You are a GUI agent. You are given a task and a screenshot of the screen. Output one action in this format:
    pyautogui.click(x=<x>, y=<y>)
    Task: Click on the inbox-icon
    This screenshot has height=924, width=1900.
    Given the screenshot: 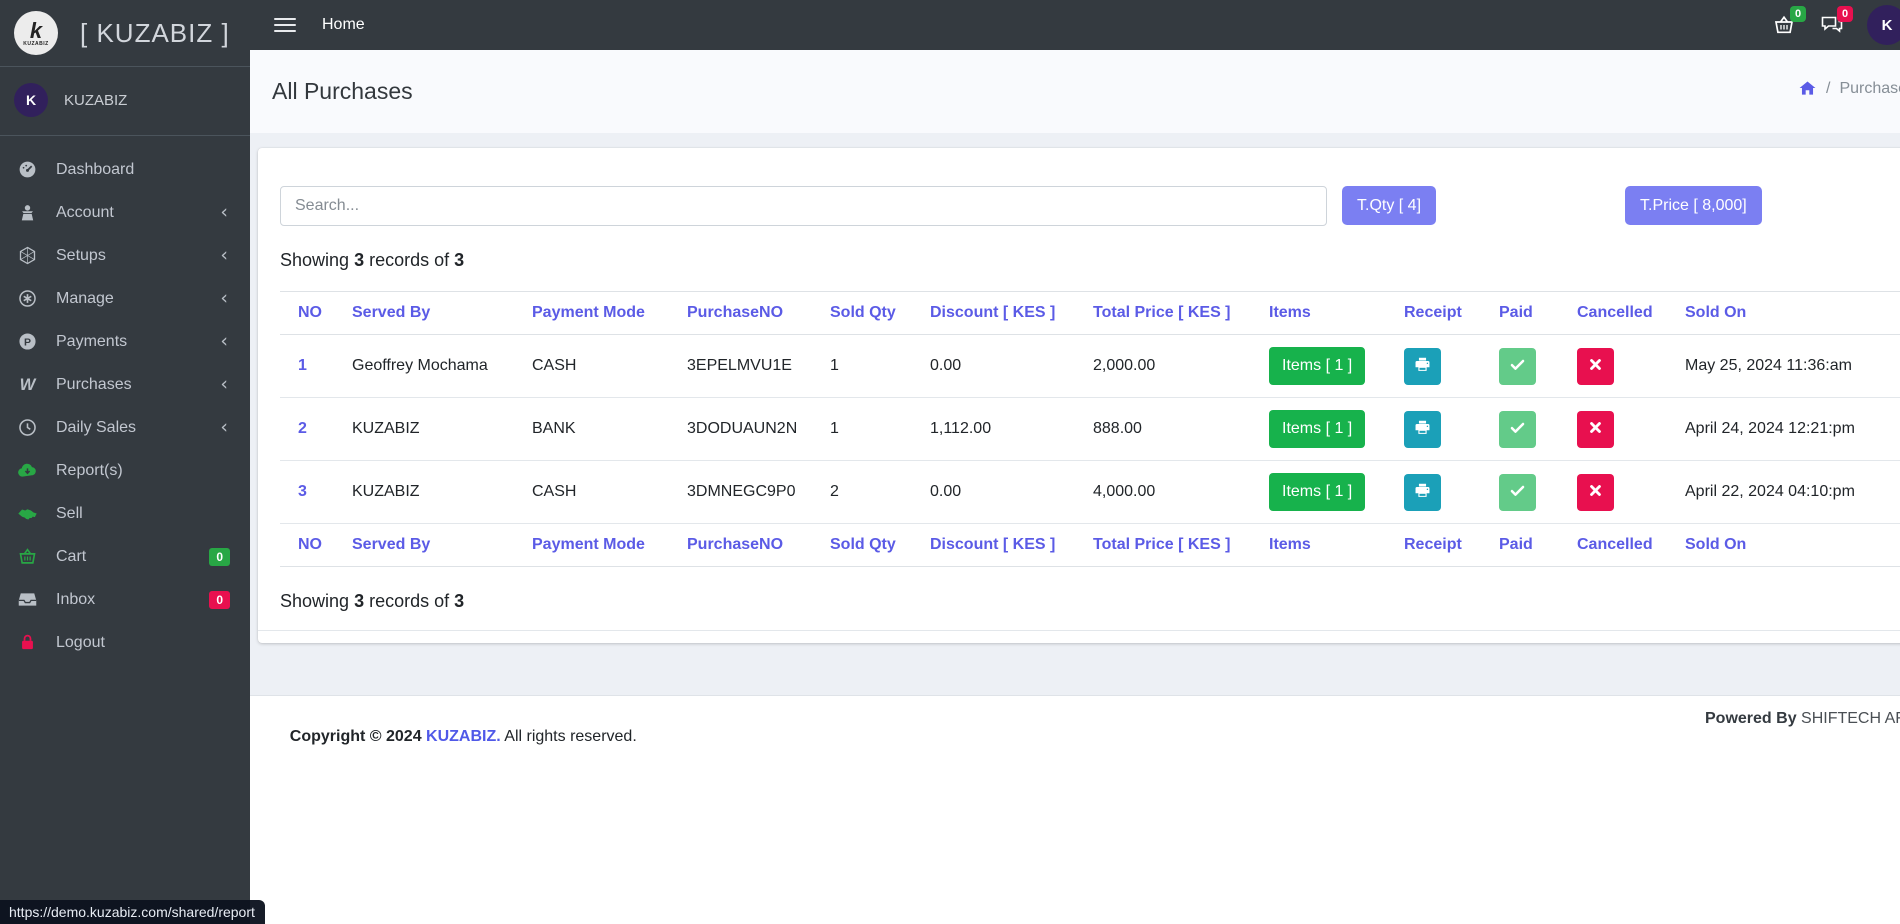 What is the action you would take?
    pyautogui.click(x=27, y=600)
    